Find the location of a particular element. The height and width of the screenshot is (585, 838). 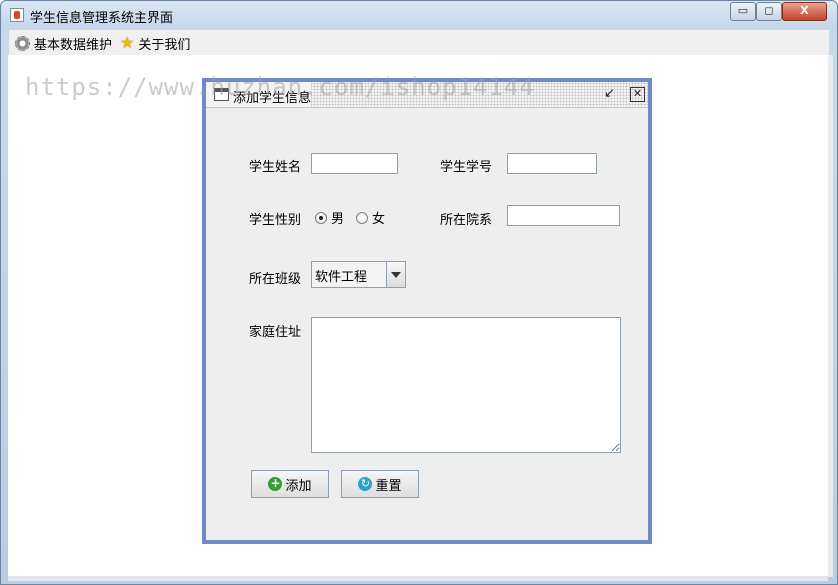

minimize-button: ▭ is located at coordinates (743, 11).